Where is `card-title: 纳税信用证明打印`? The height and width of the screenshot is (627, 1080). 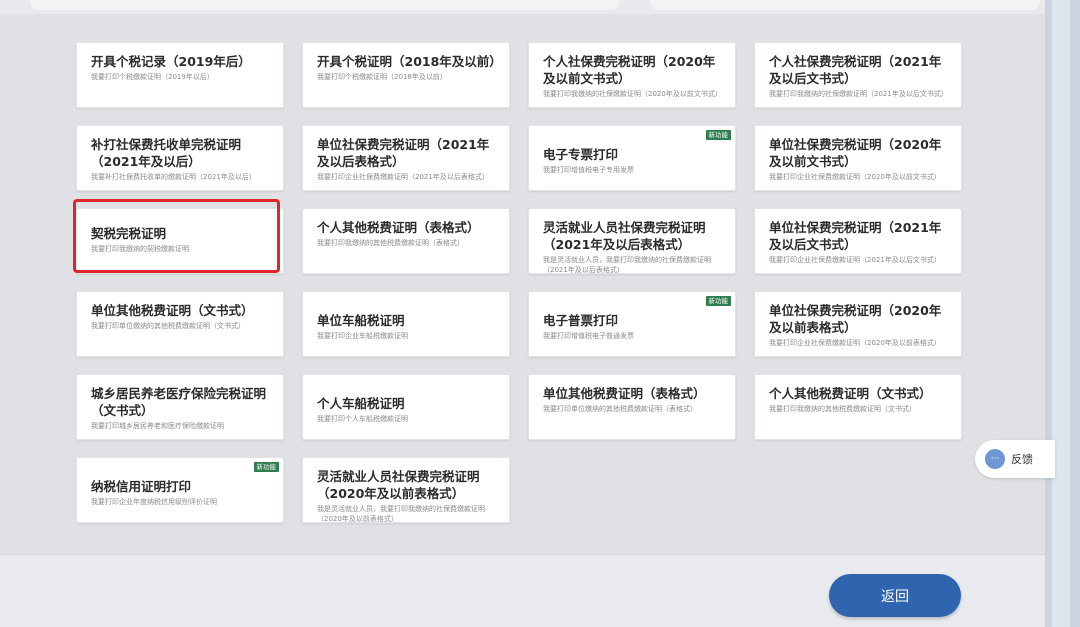 card-title: 纳税信用证明打印 is located at coordinates (141, 486).